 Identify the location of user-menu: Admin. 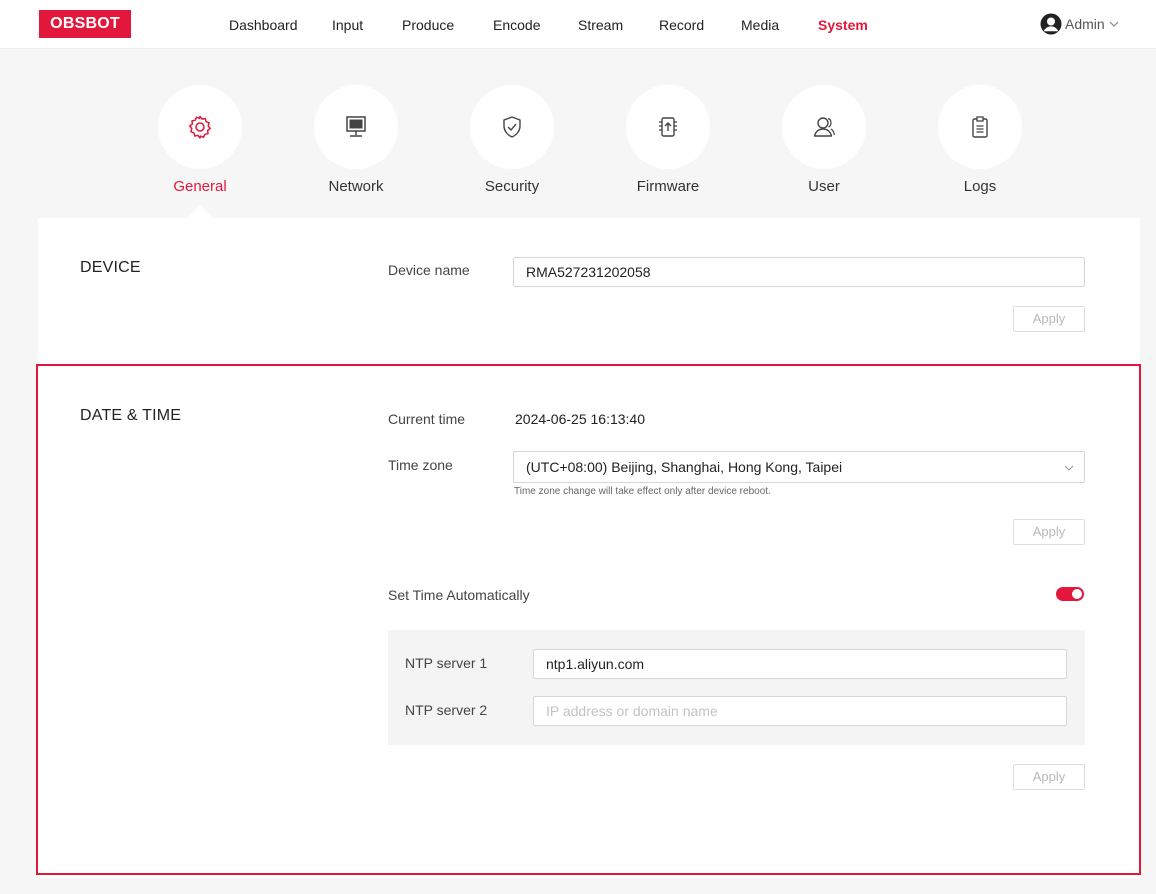
(1080, 24).